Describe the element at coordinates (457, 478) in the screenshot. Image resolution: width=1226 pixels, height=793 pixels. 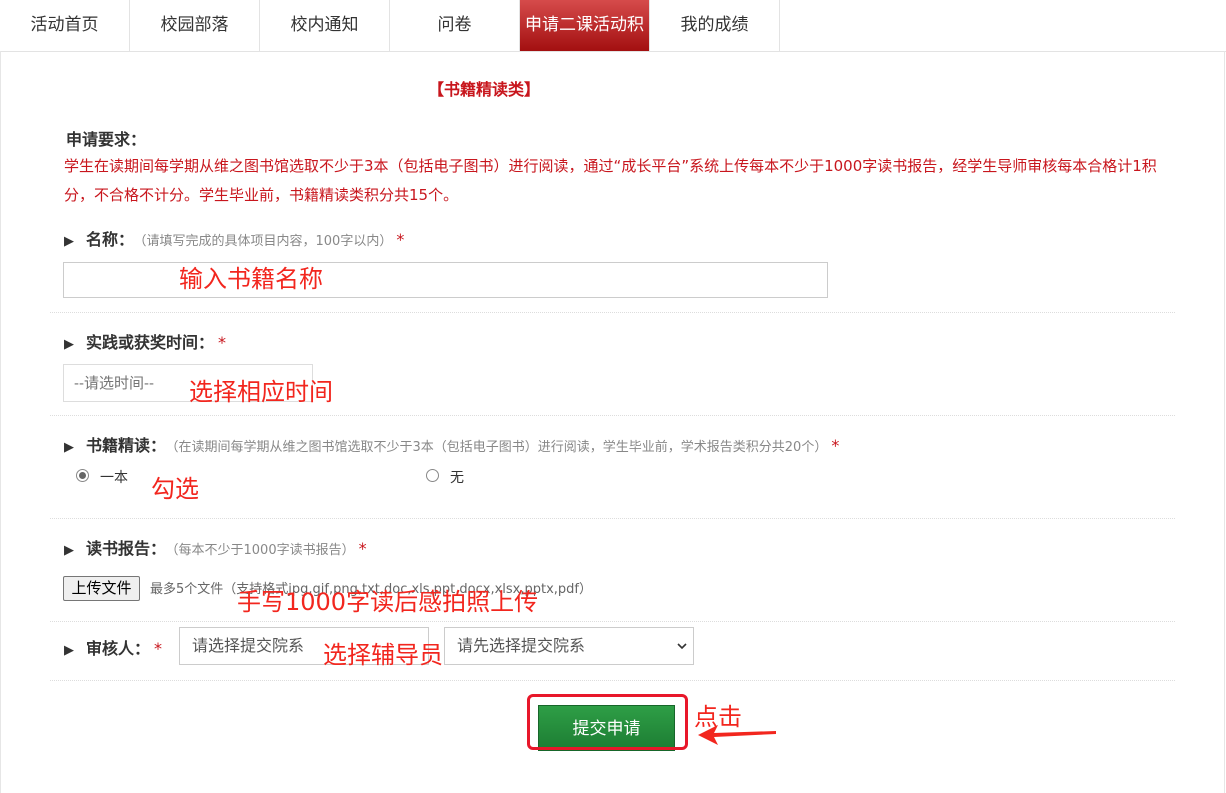
I see `radio-none-label: 无` at that location.